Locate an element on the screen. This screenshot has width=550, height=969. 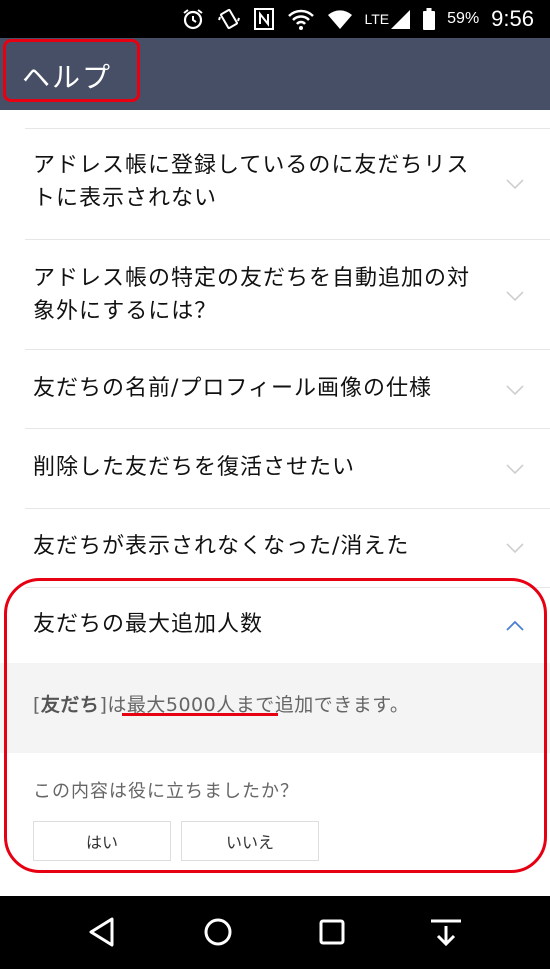
faq-item-name-profile-spec: 友だちの名前/プロフィール画像の仕様 is located at coordinates (275, 389).